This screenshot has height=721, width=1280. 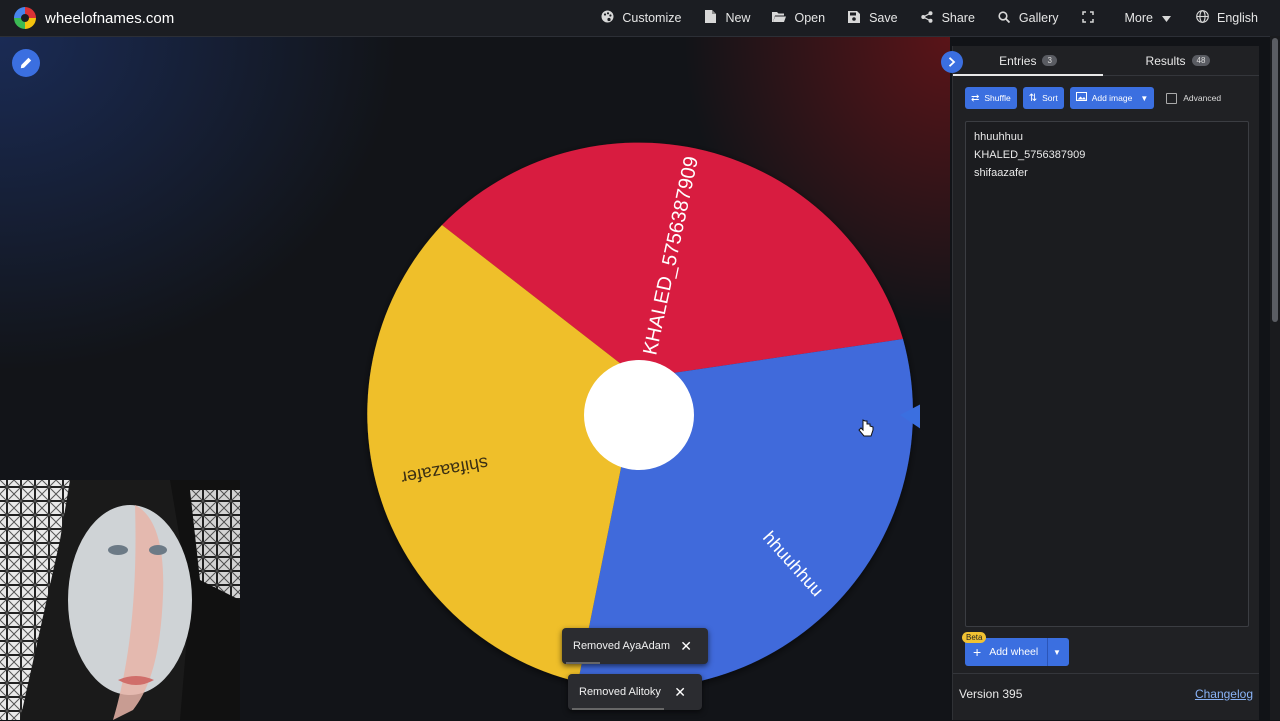 I want to click on webcam-photo-overlay, so click(x=120, y=600).